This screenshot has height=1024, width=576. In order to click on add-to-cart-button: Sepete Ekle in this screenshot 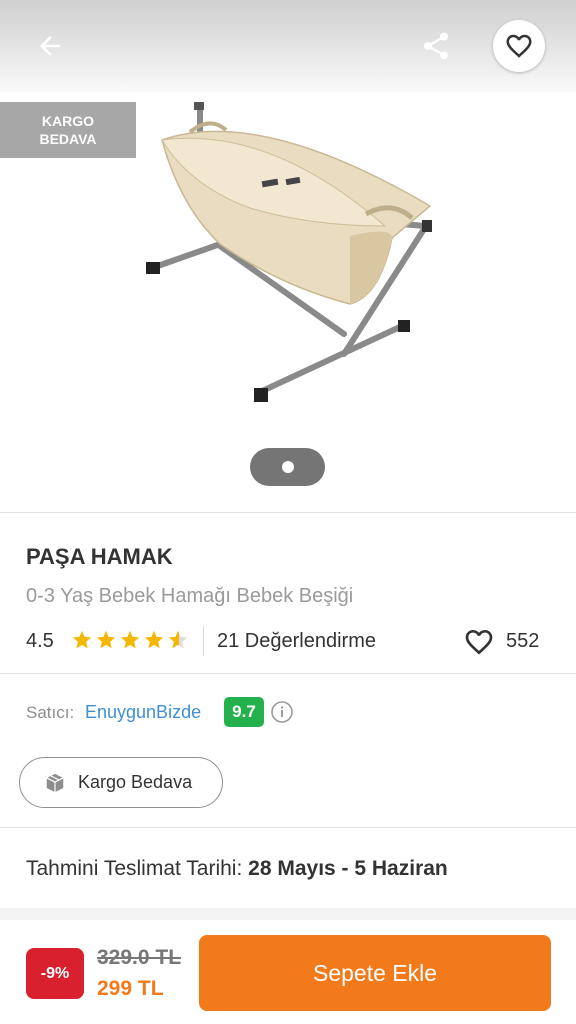, I will do `click(375, 973)`.